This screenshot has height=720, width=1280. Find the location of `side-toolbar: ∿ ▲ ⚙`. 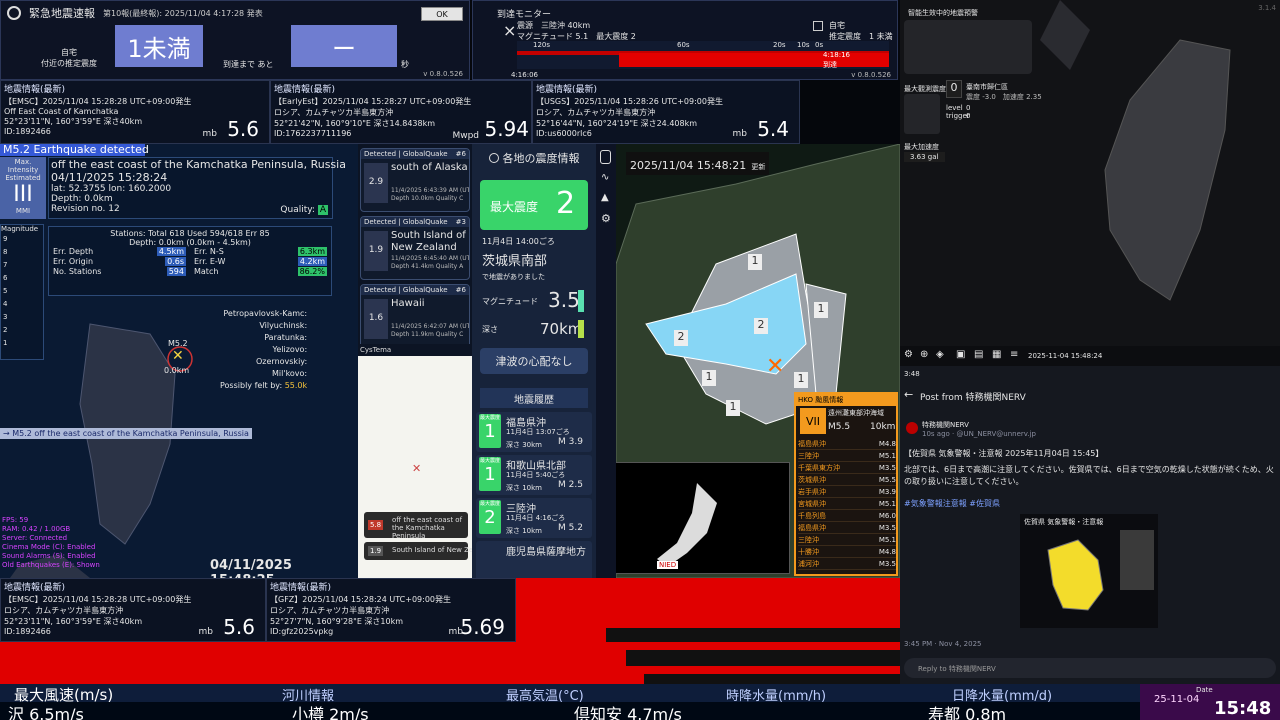

side-toolbar: ∿ ▲ ⚙ is located at coordinates (606, 361).